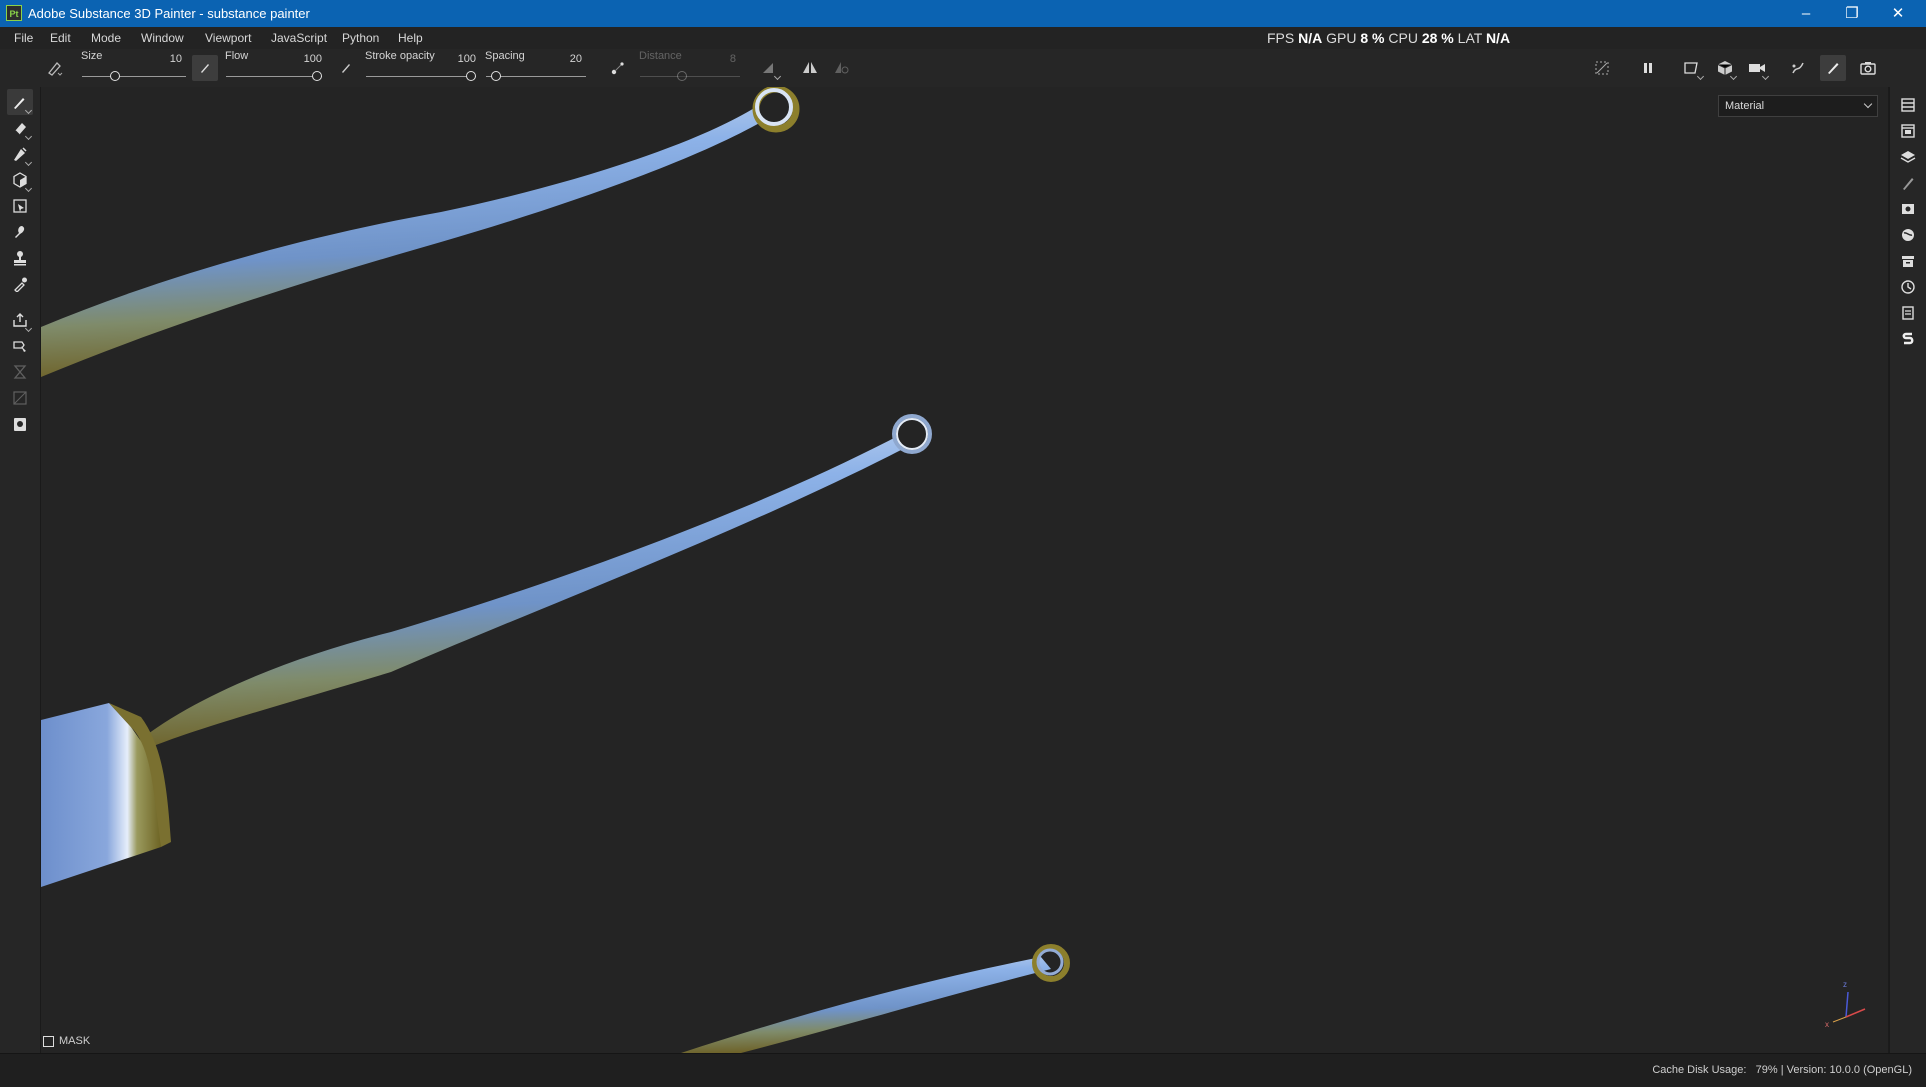 This screenshot has width=1926, height=1087. I want to click on spacing-slider, so click(536, 76).